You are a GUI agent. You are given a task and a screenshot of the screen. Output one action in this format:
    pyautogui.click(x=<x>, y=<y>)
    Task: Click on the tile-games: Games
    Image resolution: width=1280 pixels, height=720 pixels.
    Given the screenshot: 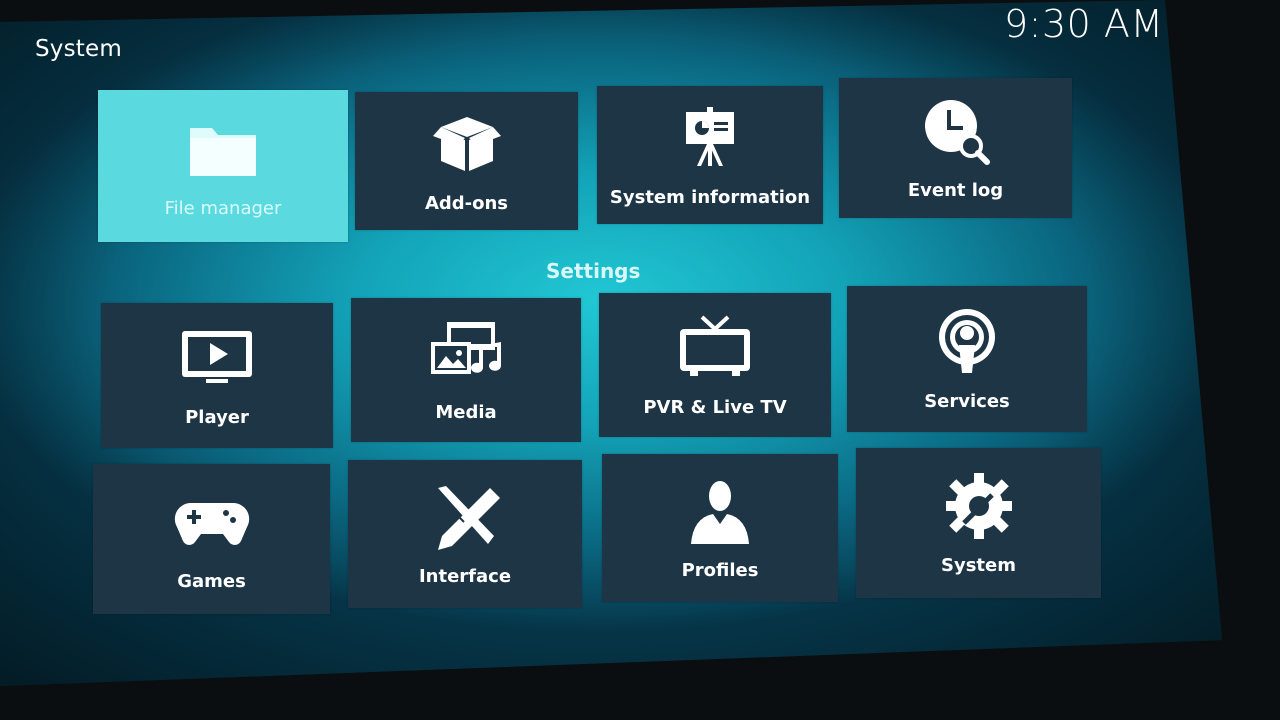 What is the action you would take?
    pyautogui.click(x=211, y=539)
    